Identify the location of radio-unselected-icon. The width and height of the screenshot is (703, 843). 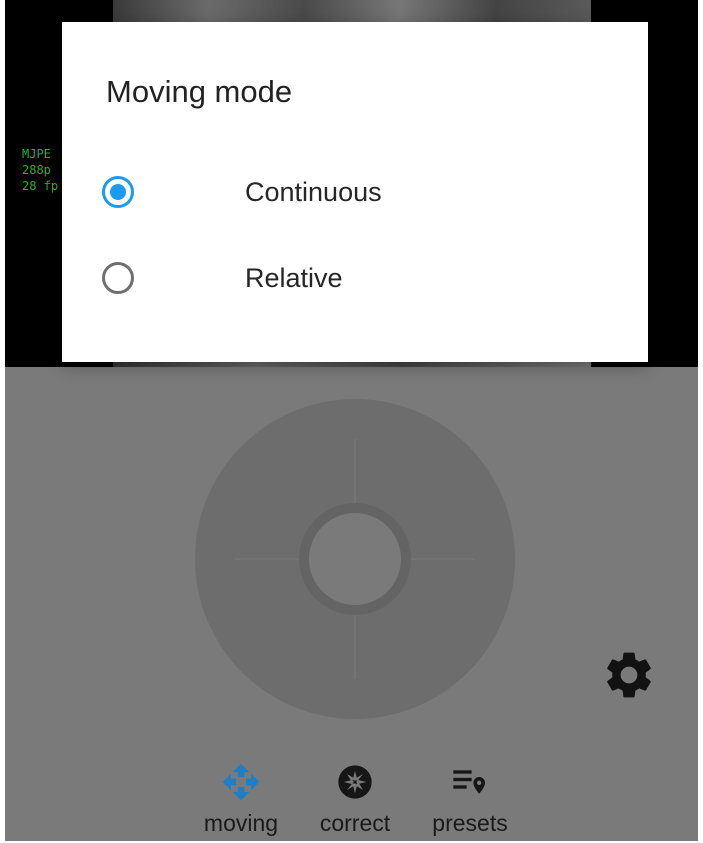
(118, 278).